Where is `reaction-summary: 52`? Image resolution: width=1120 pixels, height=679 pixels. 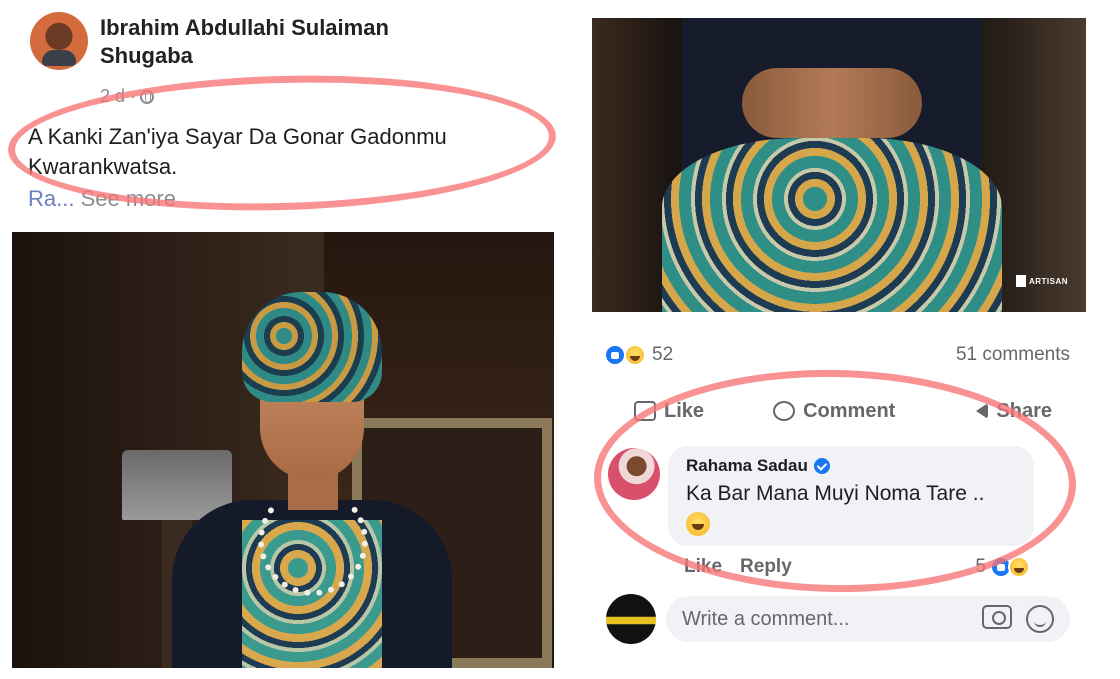
reaction-summary: 52 is located at coordinates (638, 355).